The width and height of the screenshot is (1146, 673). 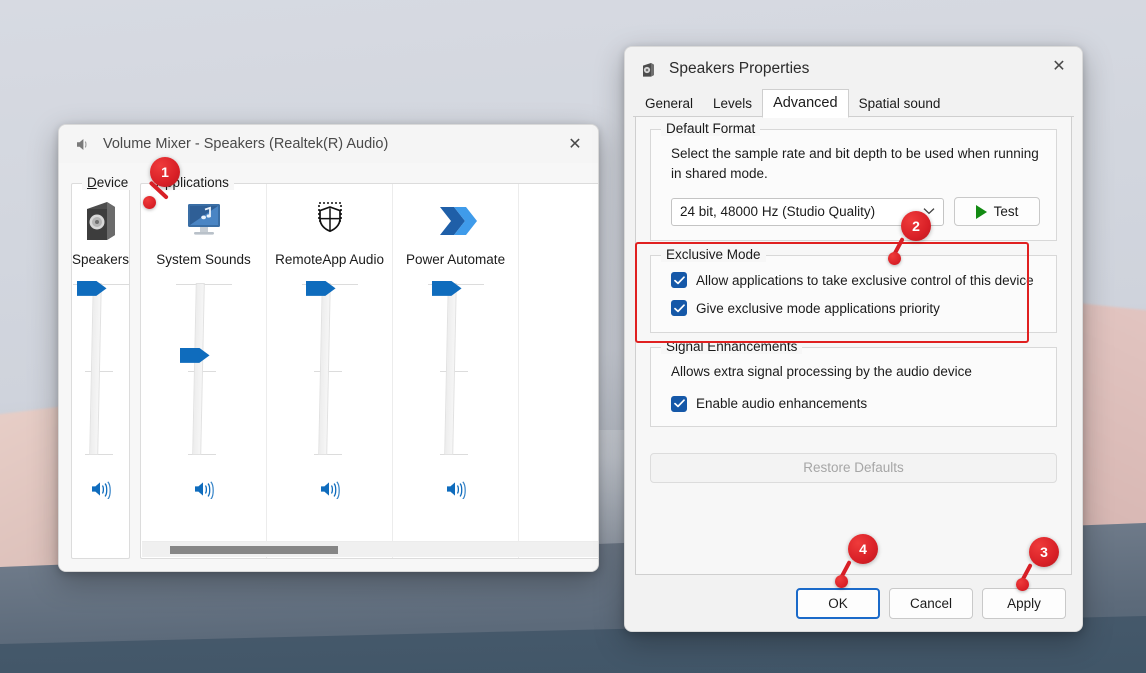 I want to click on app-channel-overflow, so click(x=558, y=371).